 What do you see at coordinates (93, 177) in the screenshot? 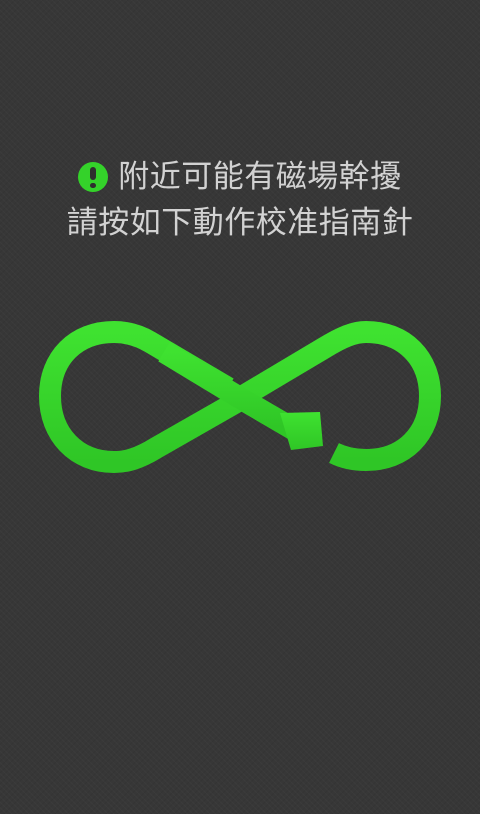
I see `exclamation-circle-icon` at bounding box center [93, 177].